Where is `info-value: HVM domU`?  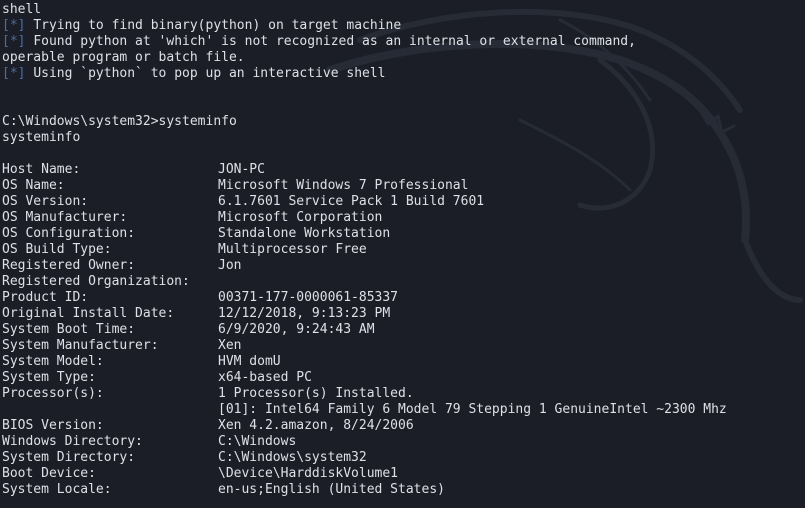
info-value: HVM domU is located at coordinates (249, 361).